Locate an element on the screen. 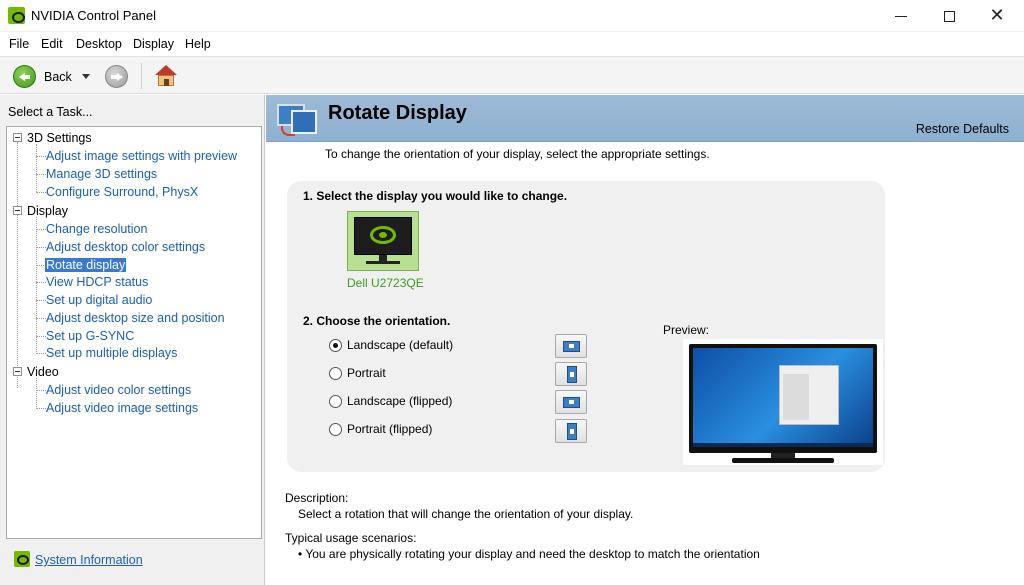  restore-defaults-link: Restore Defaults is located at coordinates (962, 129).